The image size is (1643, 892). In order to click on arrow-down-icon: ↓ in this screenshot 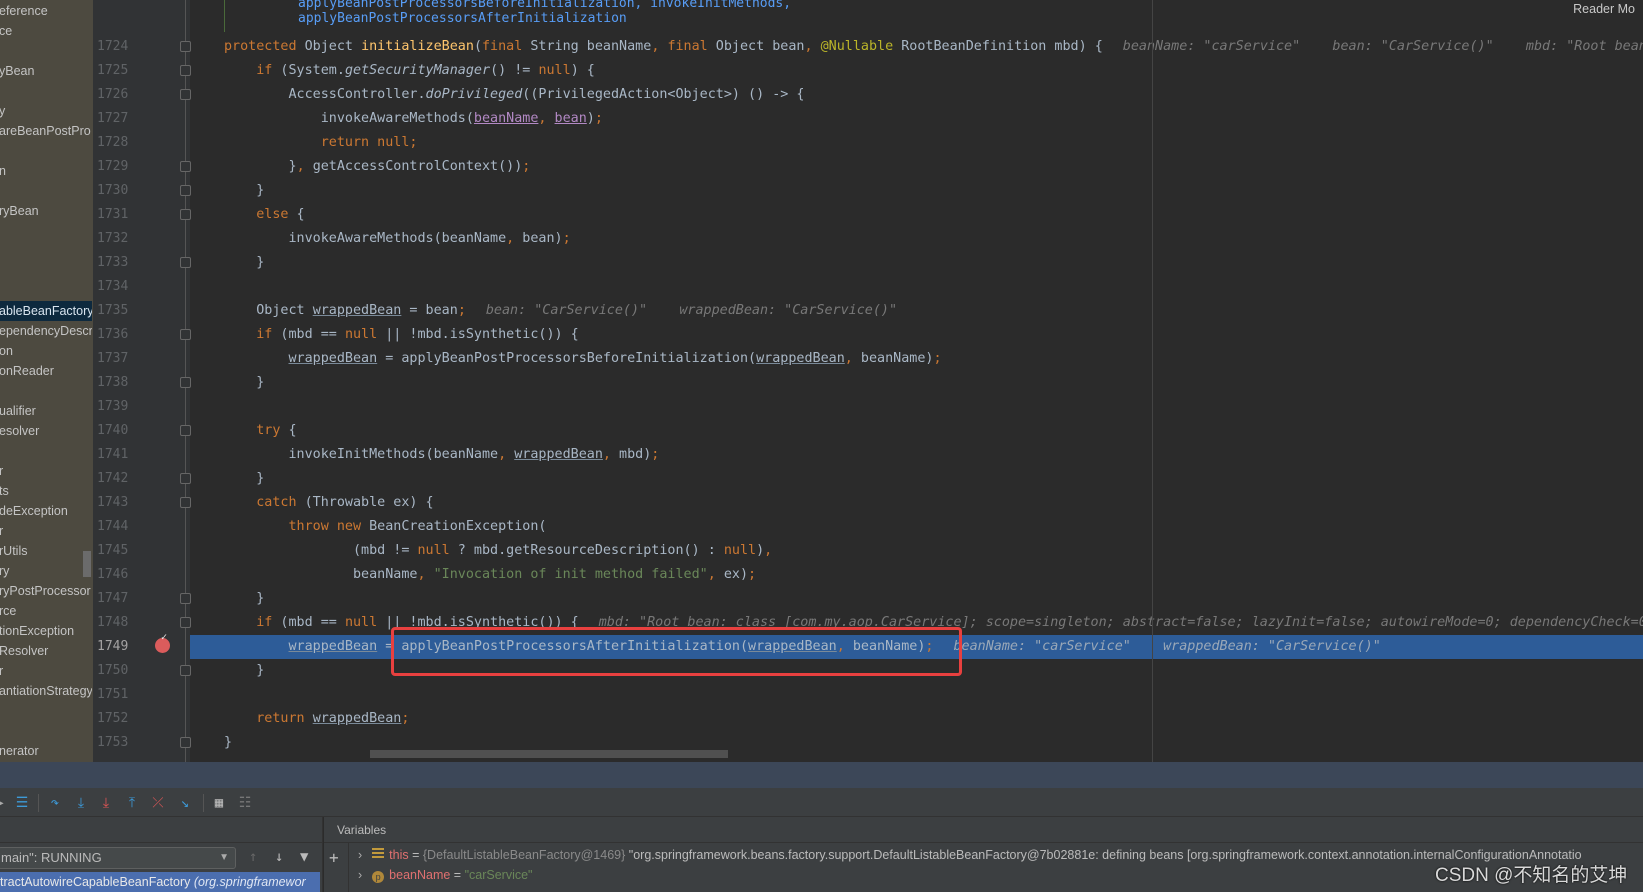, I will do `click(279, 857)`.